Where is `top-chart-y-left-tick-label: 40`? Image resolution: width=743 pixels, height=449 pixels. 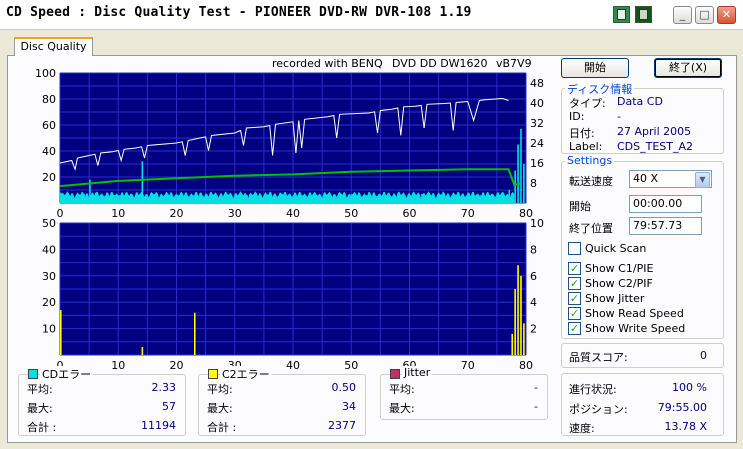 top-chart-y-left-tick-label: 40 is located at coordinates (49, 151).